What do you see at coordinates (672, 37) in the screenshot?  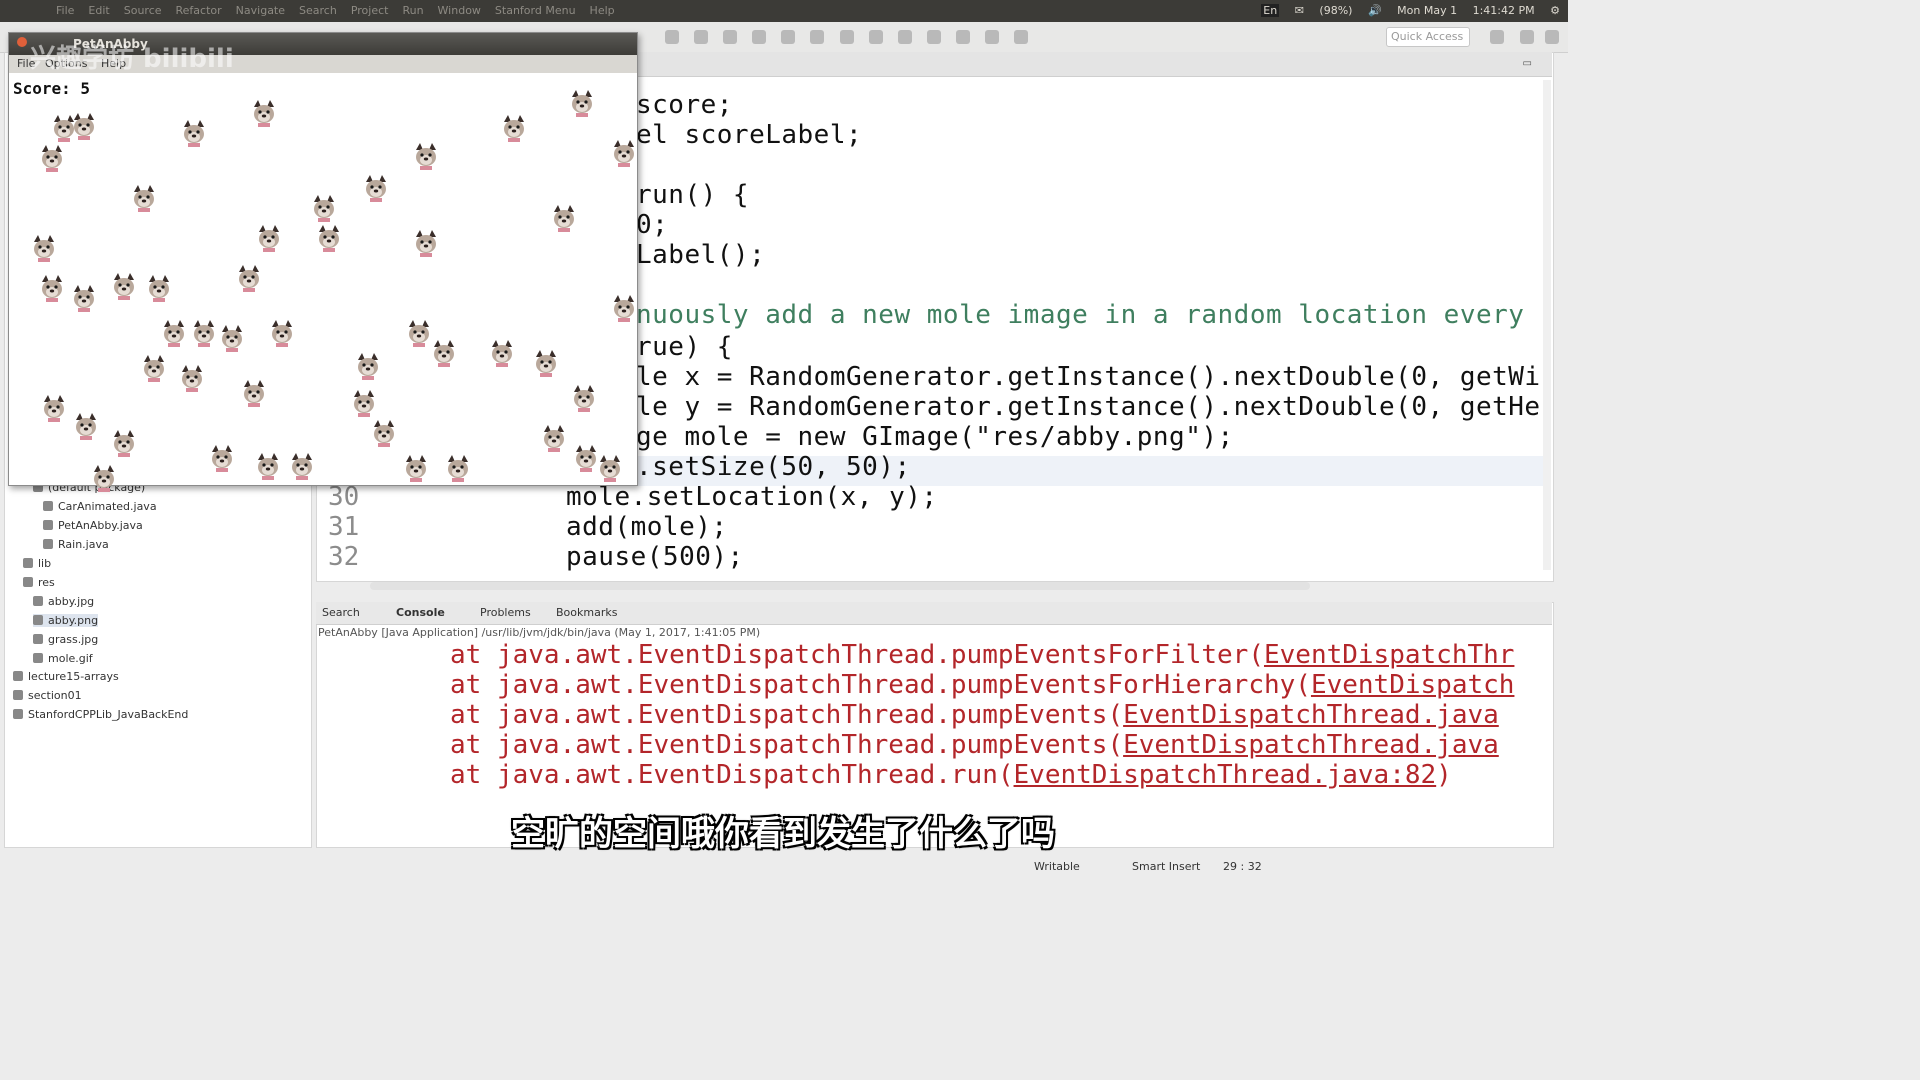 I see `new-icon` at bounding box center [672, 37].